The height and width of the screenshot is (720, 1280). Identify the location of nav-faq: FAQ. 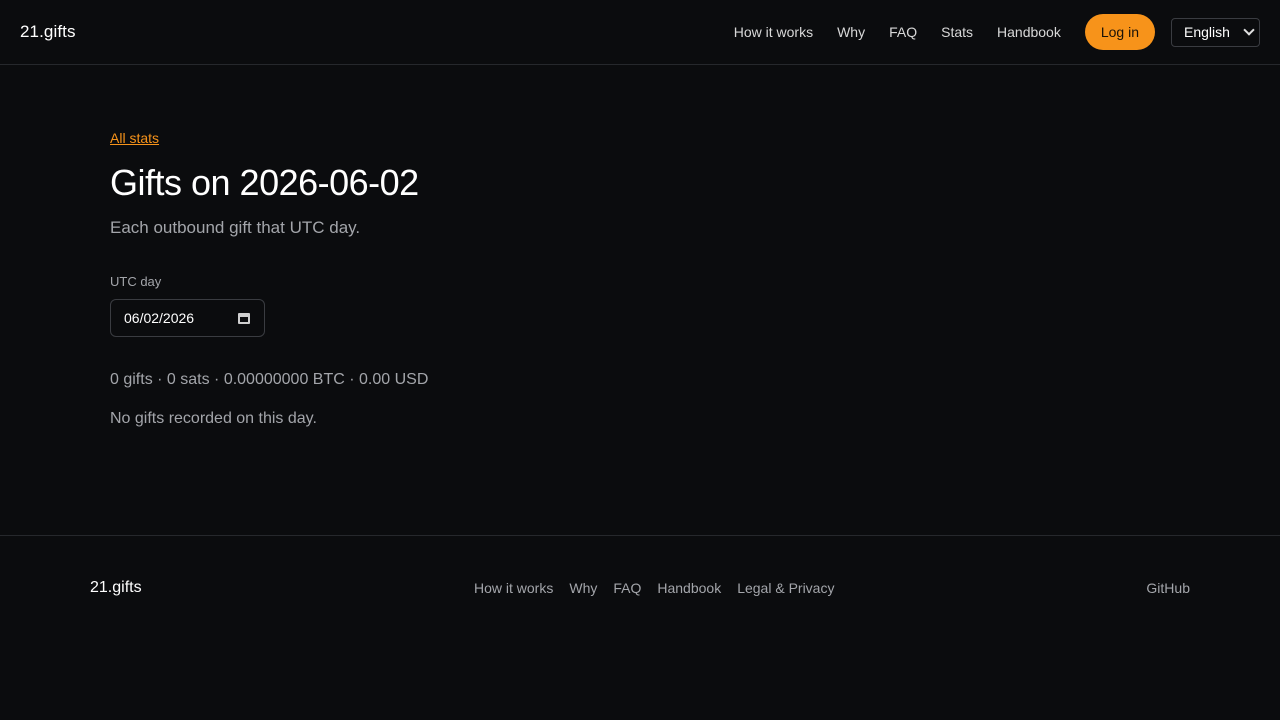
(903, 32).